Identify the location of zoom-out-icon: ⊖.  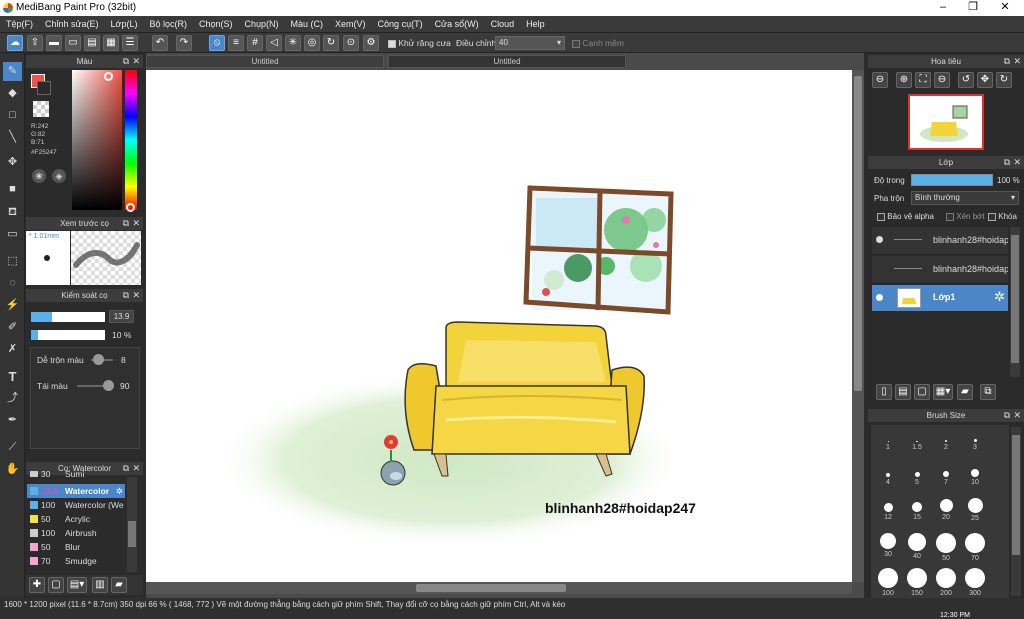
(880, 80).